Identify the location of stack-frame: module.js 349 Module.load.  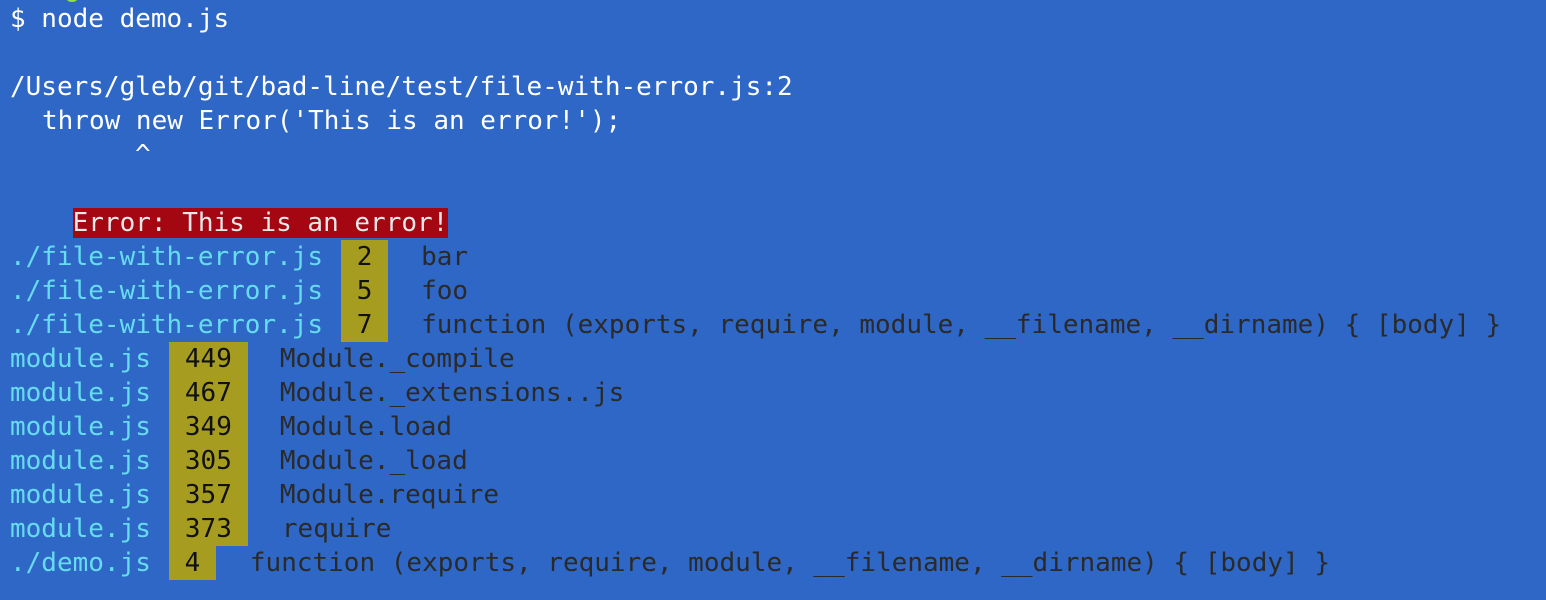
(778, 427).